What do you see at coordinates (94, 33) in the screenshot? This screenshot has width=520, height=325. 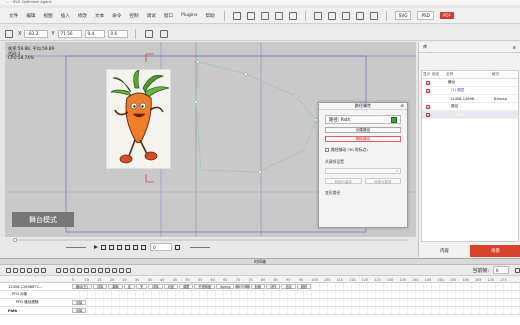 I see `width-input: 0.4` at bounding box center [94, 33].